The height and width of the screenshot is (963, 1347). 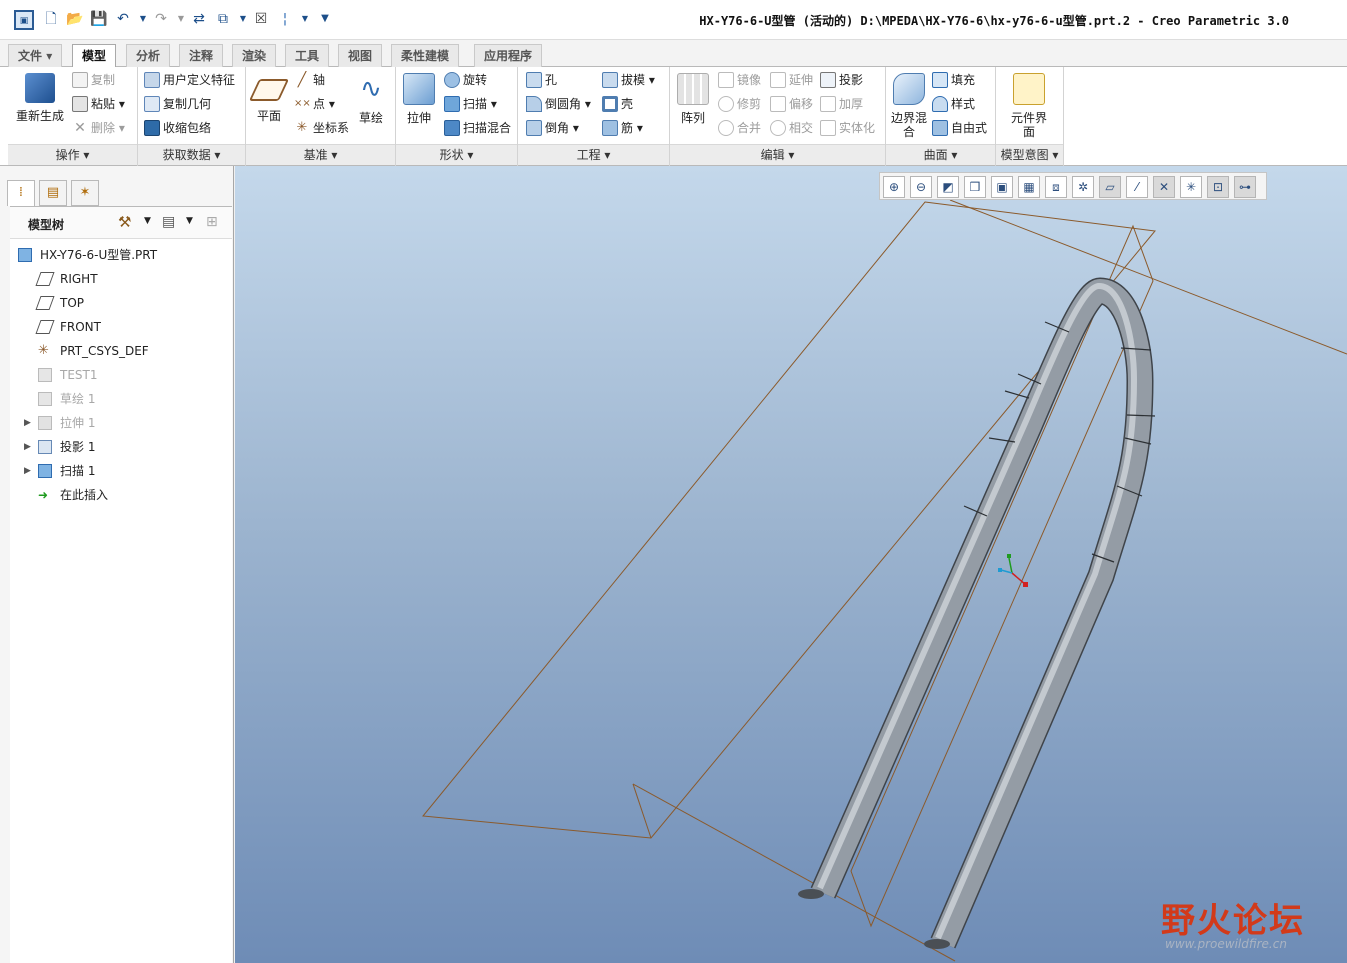 I want to click on fill-button: 填充, so click(x=953, y=80).